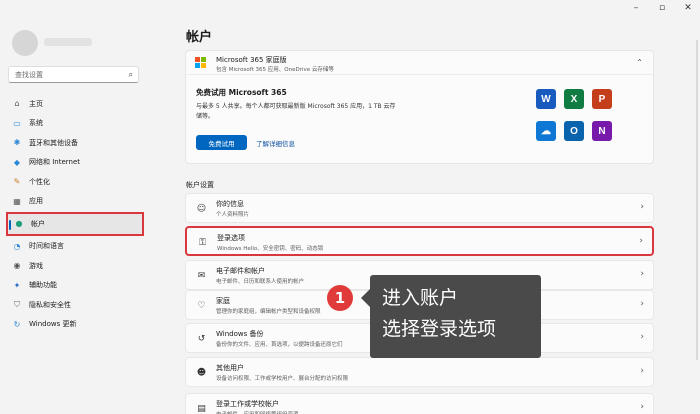  What do you see at coordinates (223, 301) in the screenshot?
I see `row-title: 家庭` at bounding box center [223, 301].